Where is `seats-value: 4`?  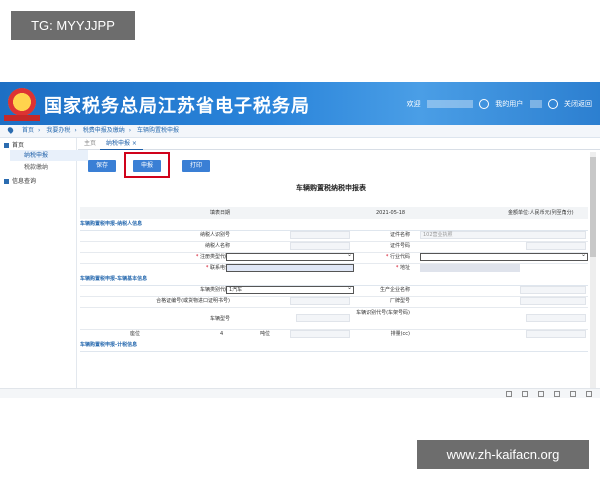 seats-value: 4 is located at coordinates (222, 334).